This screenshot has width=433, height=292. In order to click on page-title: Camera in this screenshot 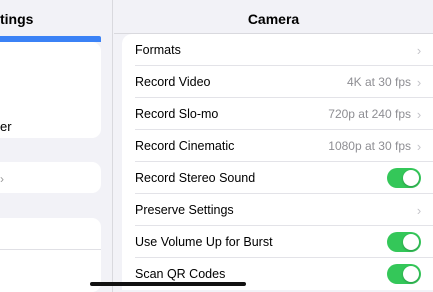, I will do `click(273, 19)`.